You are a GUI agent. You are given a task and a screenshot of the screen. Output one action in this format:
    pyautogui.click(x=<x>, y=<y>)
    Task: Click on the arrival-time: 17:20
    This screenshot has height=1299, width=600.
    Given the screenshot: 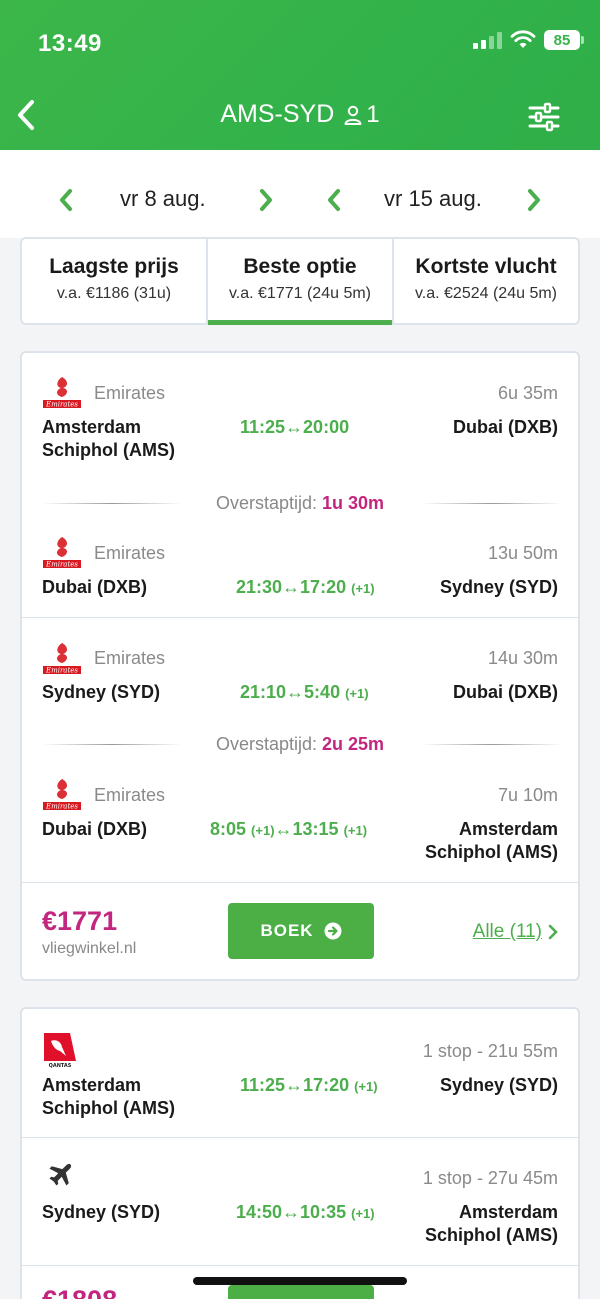 What is the action you would take?
    pyautogui.click(x=326, y=1085)
    